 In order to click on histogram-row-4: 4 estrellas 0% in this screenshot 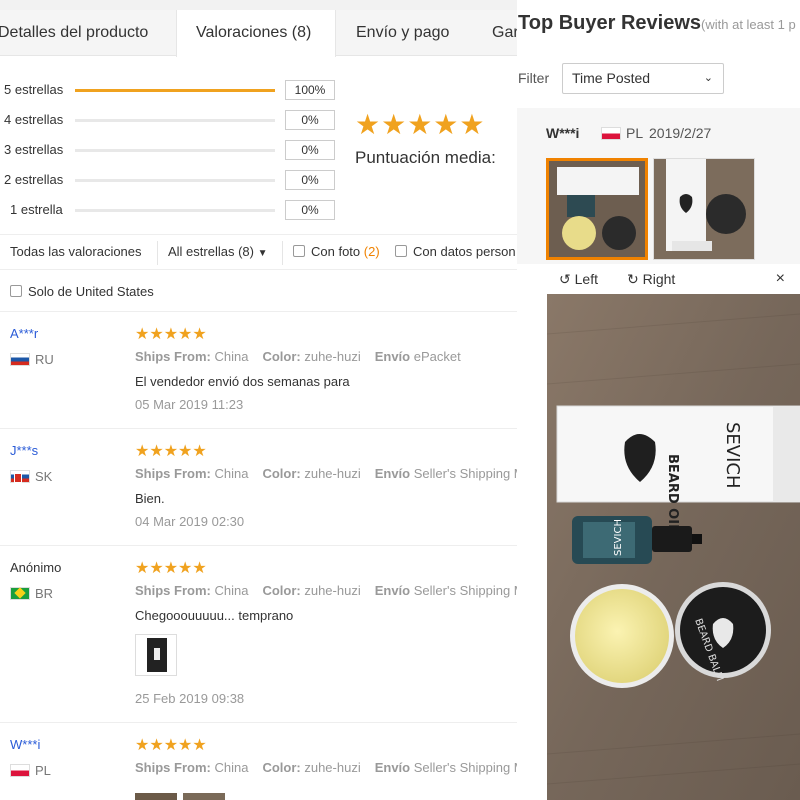, I will do `click(170, 121)`.